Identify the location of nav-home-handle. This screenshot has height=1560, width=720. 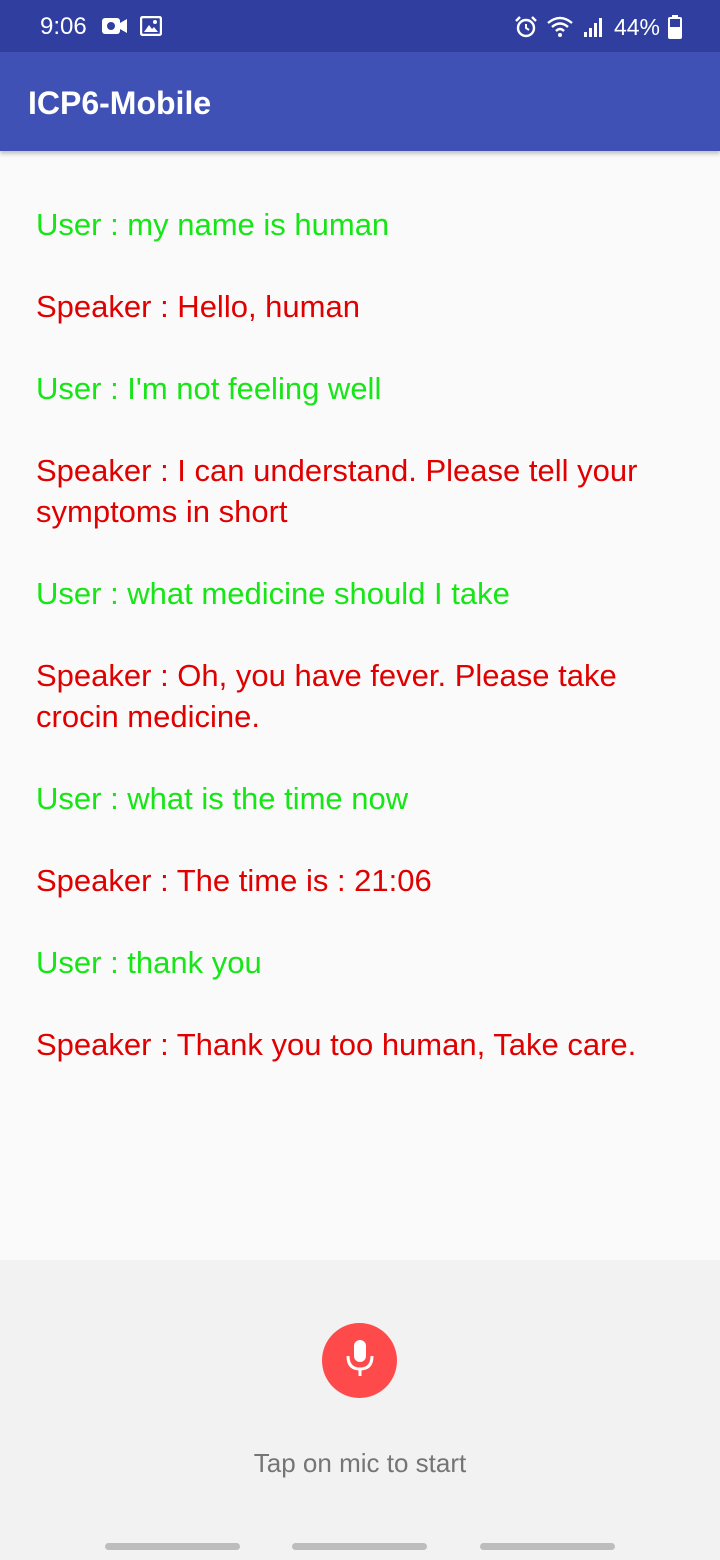
(359, 1546).